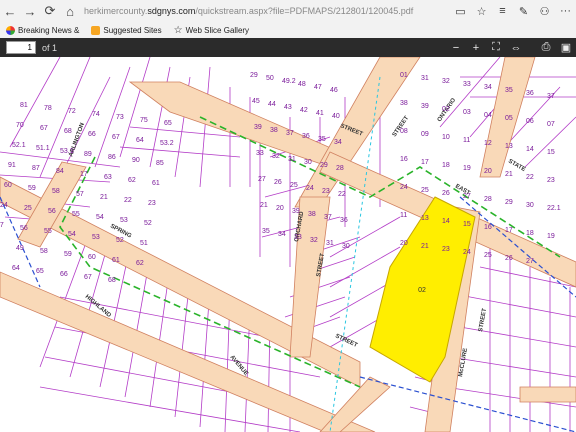  Describe the element at coordinates (160, 163) in the screenshot. I see `parcel-number: 85` at that location.